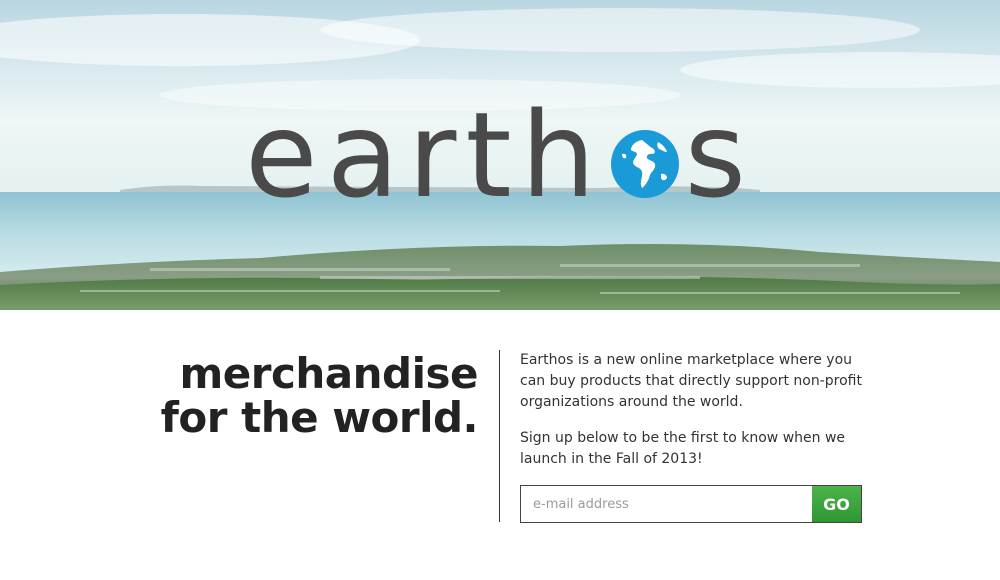 This screenshot has width=1000, height=580. What do you see at coordinates (666, 504) in the screenshot?
I see `email-input` at bounding box center [666, 504].